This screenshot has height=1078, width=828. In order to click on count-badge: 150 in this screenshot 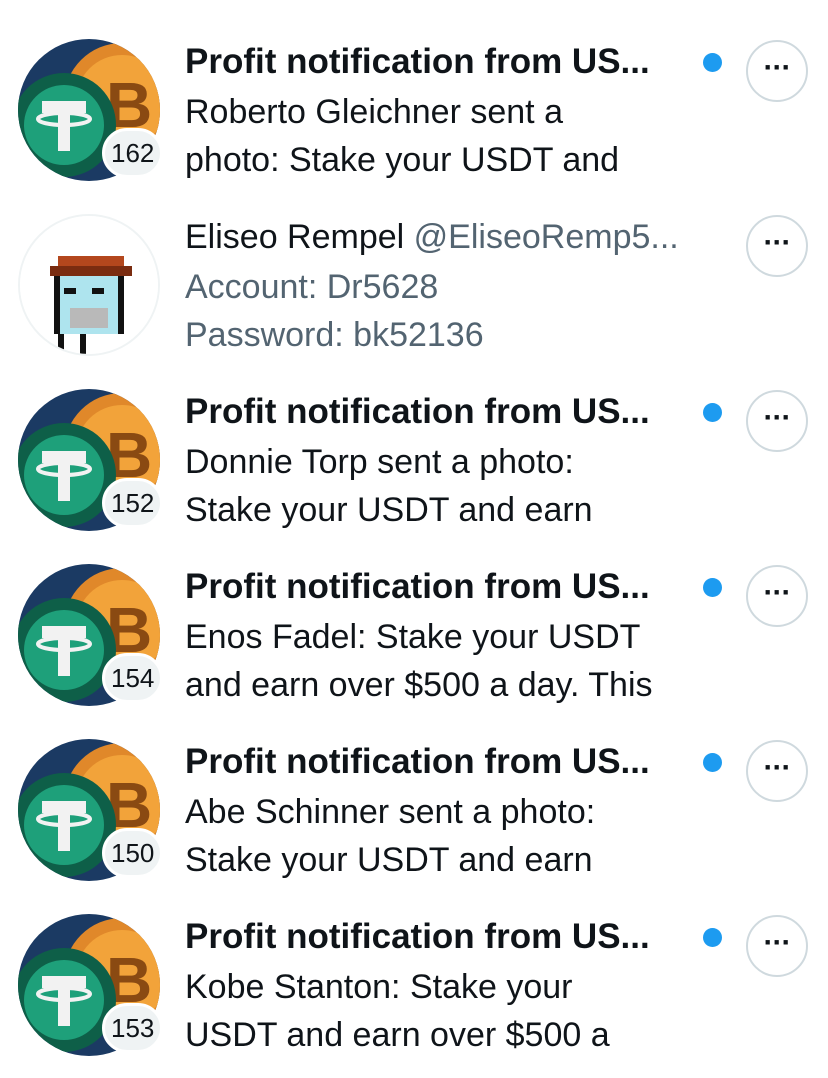, I will do `click(133, 853)`.